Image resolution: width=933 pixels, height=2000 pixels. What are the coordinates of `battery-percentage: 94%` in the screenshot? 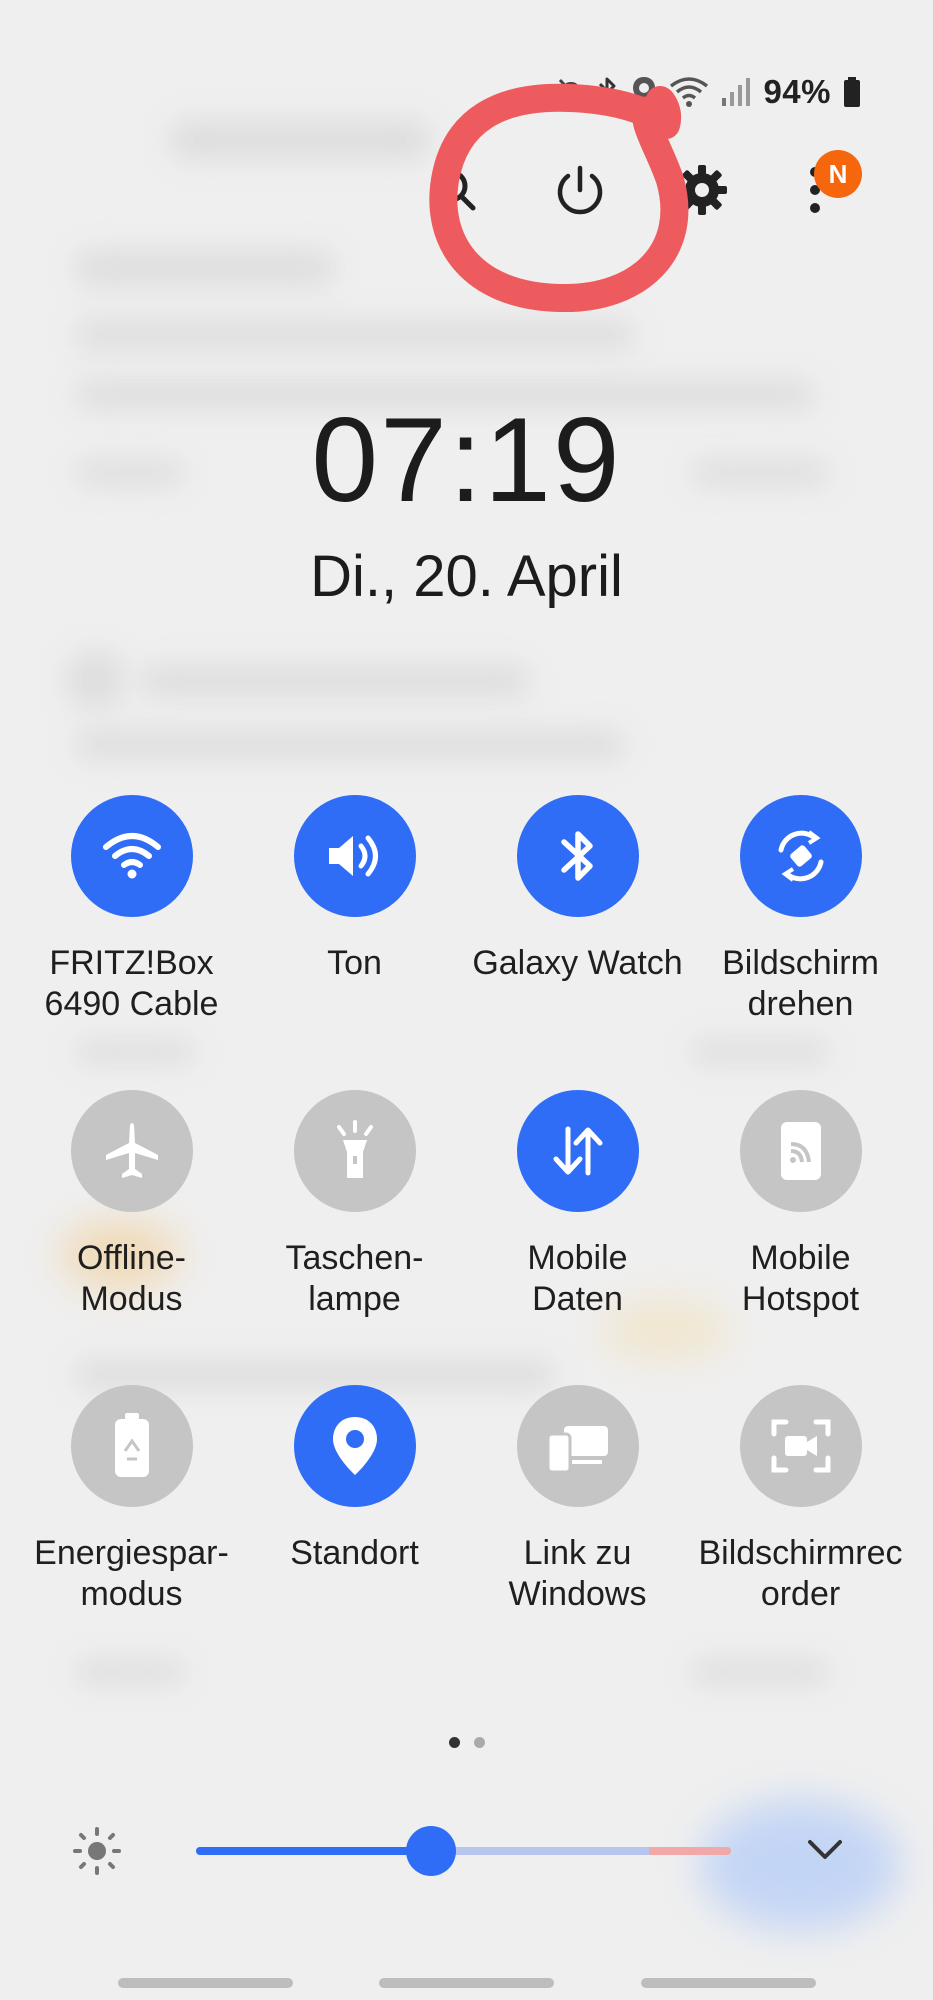 It's located at (797, 91).